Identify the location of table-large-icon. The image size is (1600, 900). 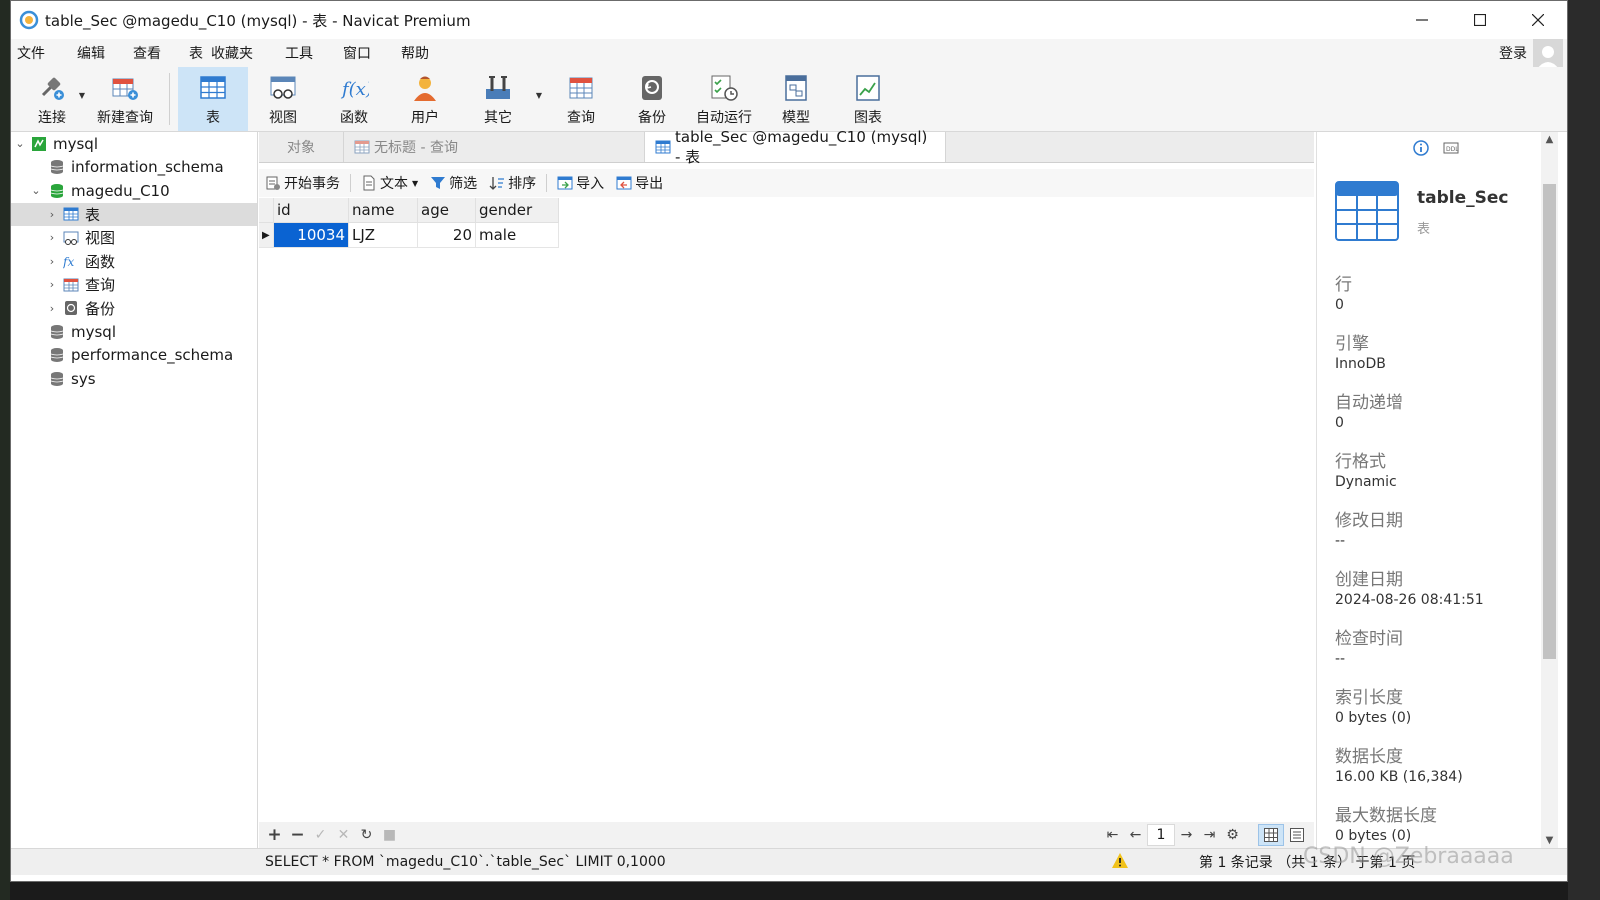
(1367, 211).